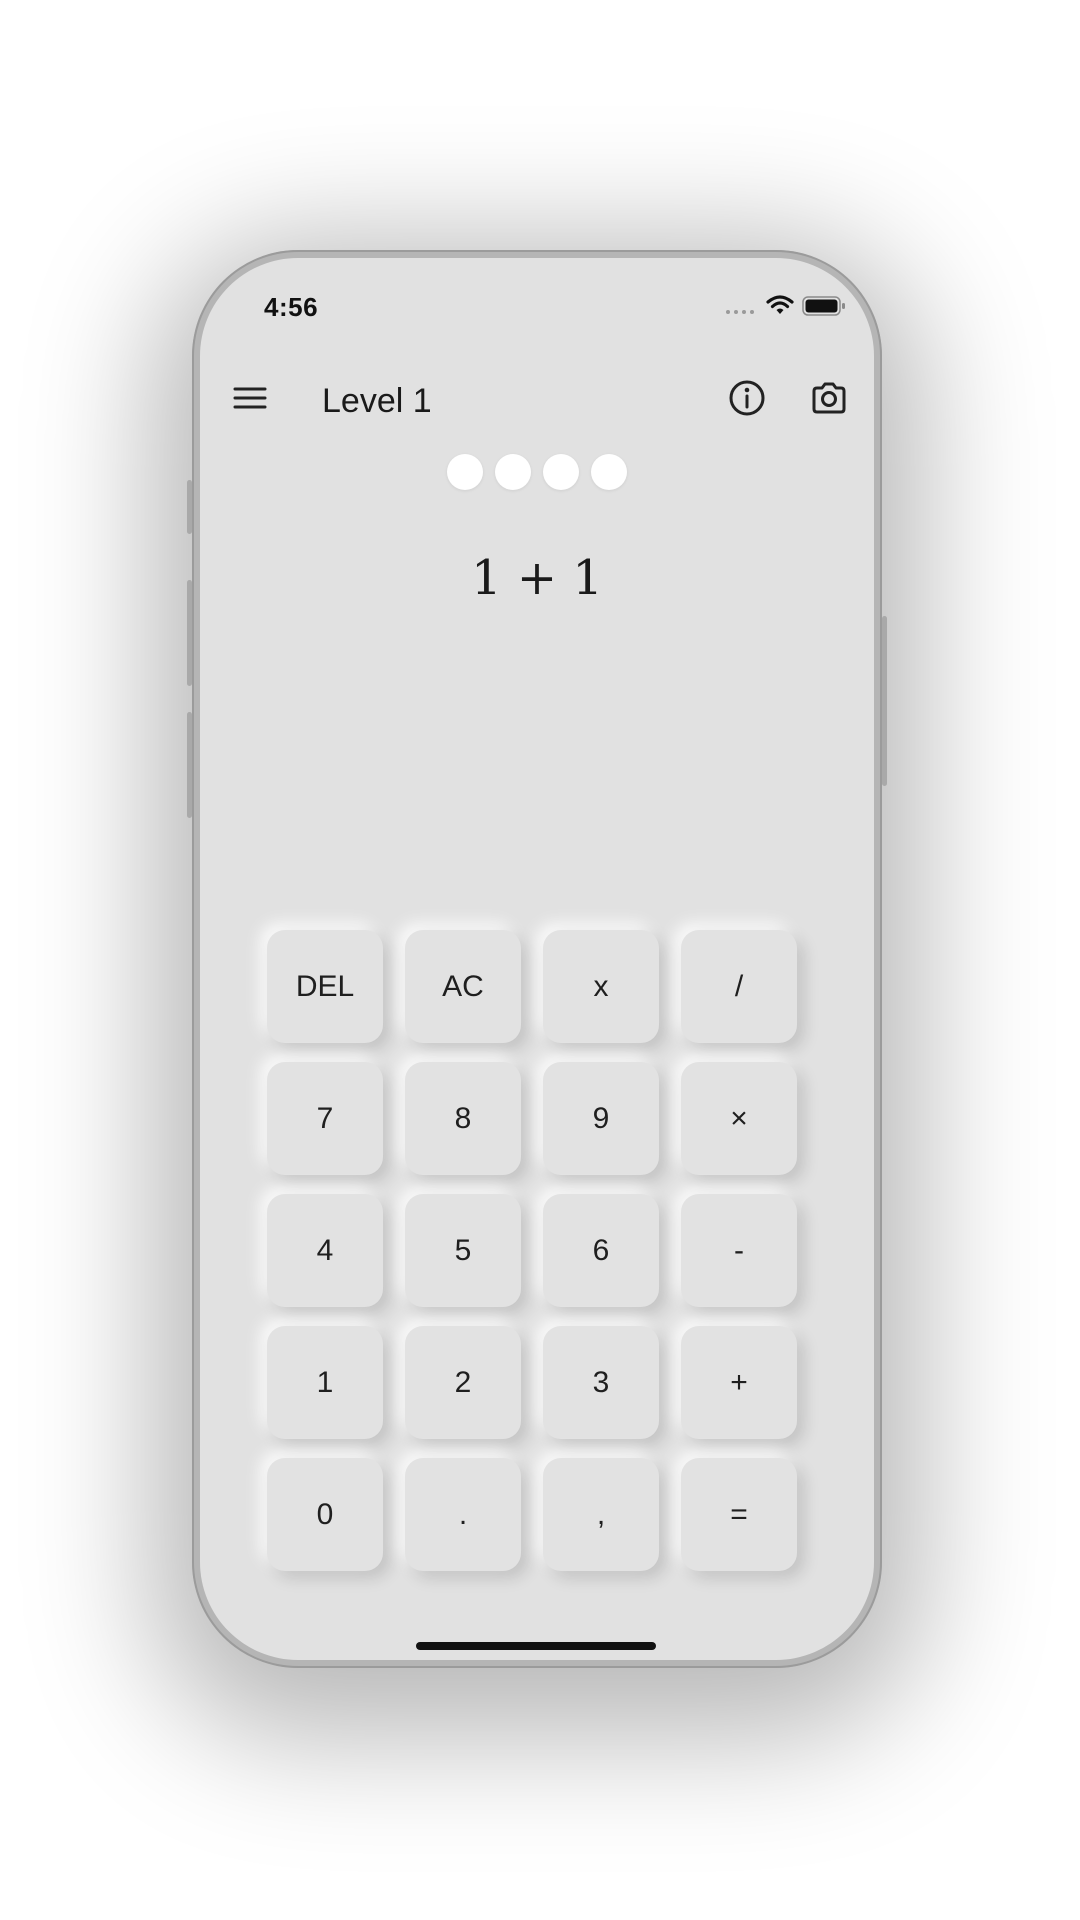  Describe the element at coordinates (537, 578) in the screenshot. I see `math-expression: 1 + 1` at that location.